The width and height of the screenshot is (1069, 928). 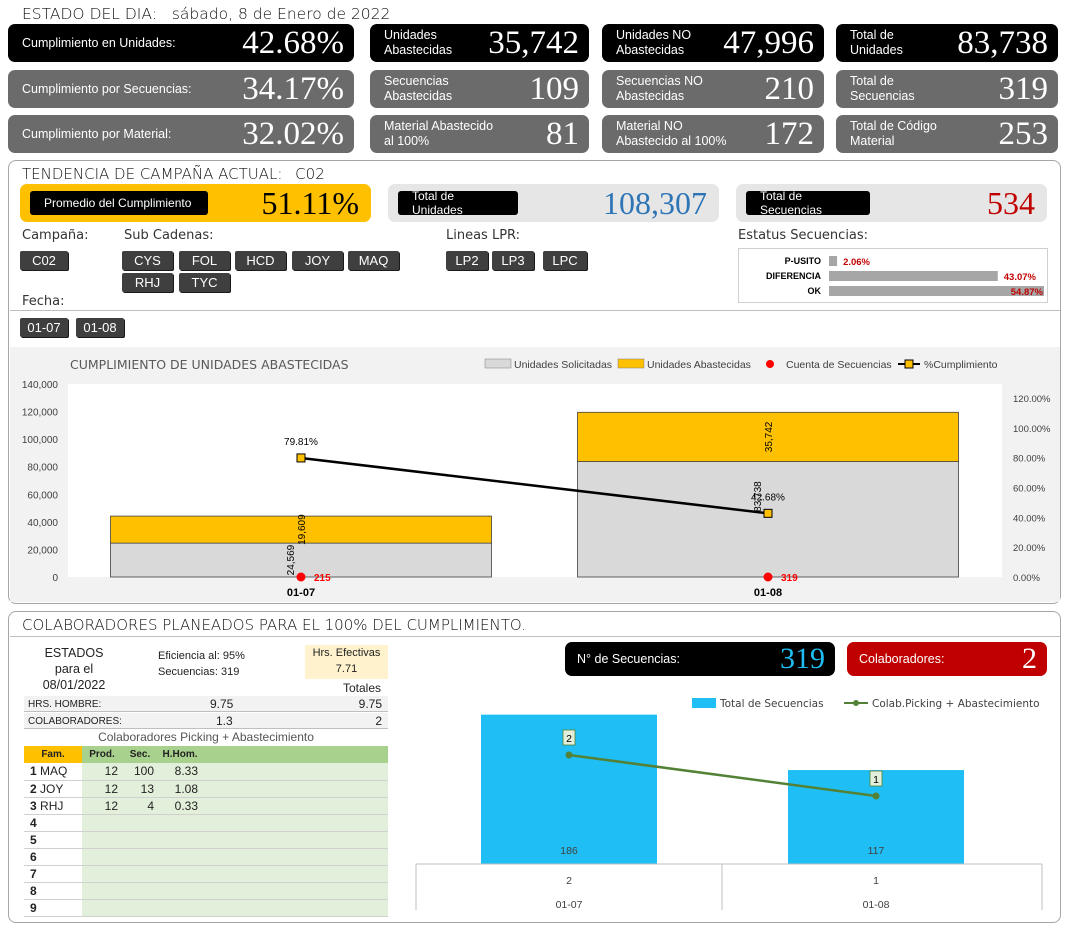 I want to click on slicer-subcadena: CYS, so click(x=147, y=260).